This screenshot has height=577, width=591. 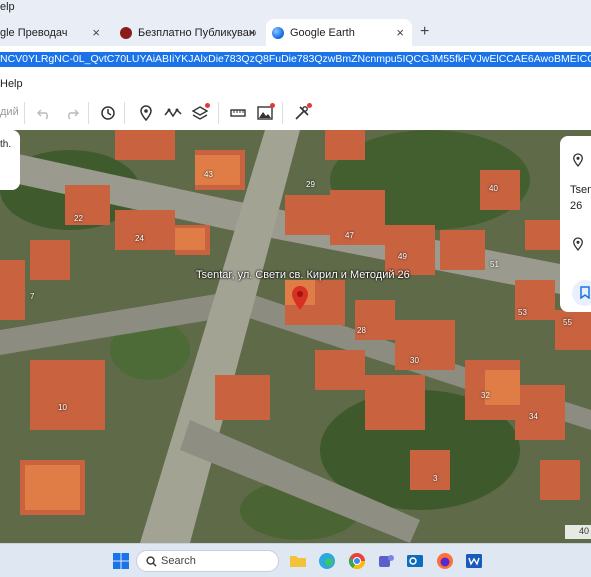 I want to click on tab-publish: Безплатно Публикуване на Об ×, so click(x=188, y=32).